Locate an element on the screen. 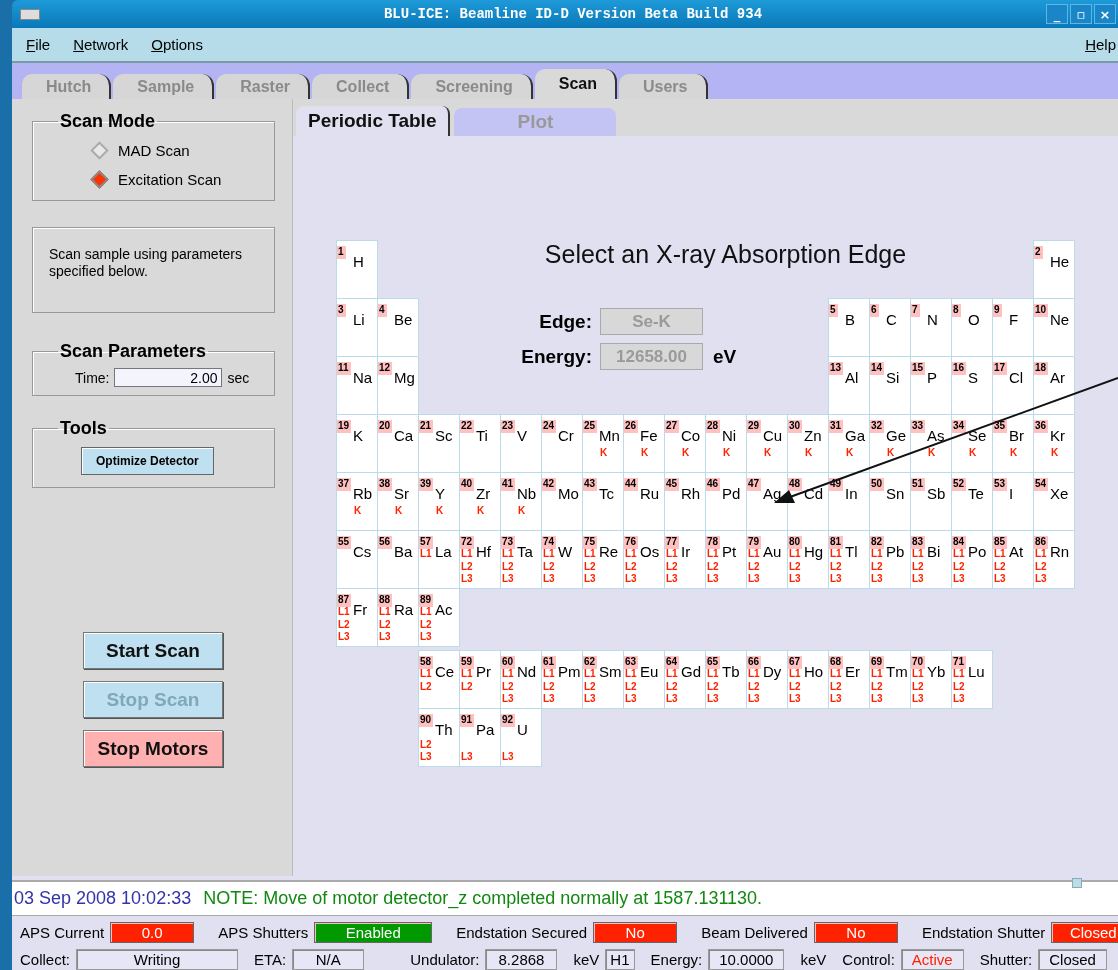 Image resolution: width=1118 pixels, height=970 pixels. element-cell: 52 Te is located at coordinates (972, 501).